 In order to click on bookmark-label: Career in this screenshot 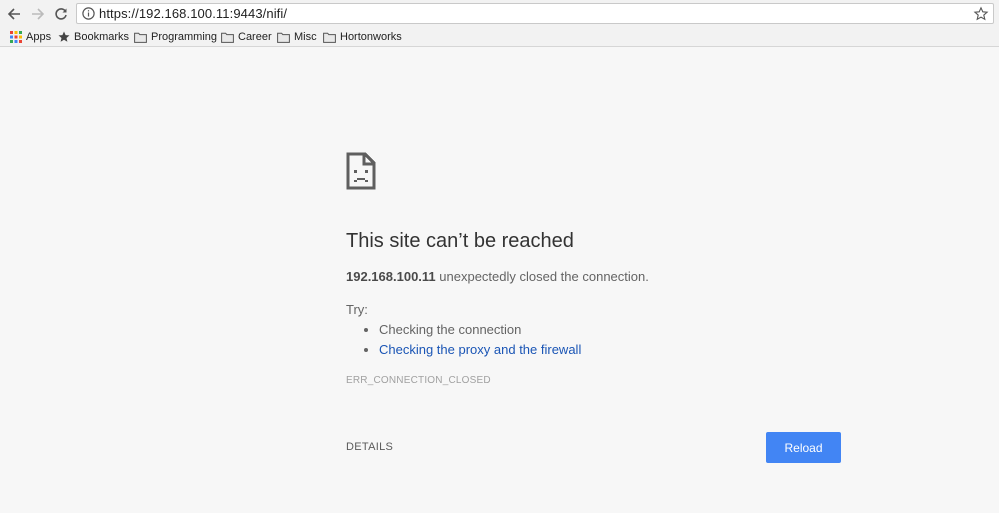, I will do `click(255, 37)`.